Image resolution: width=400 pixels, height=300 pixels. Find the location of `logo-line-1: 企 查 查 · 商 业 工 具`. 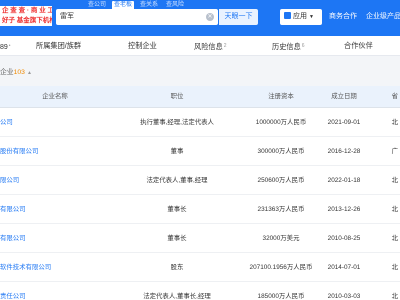

logo-line-1: 企 查 查 · 商 业 工 具 is located at coordinates (27, 10).